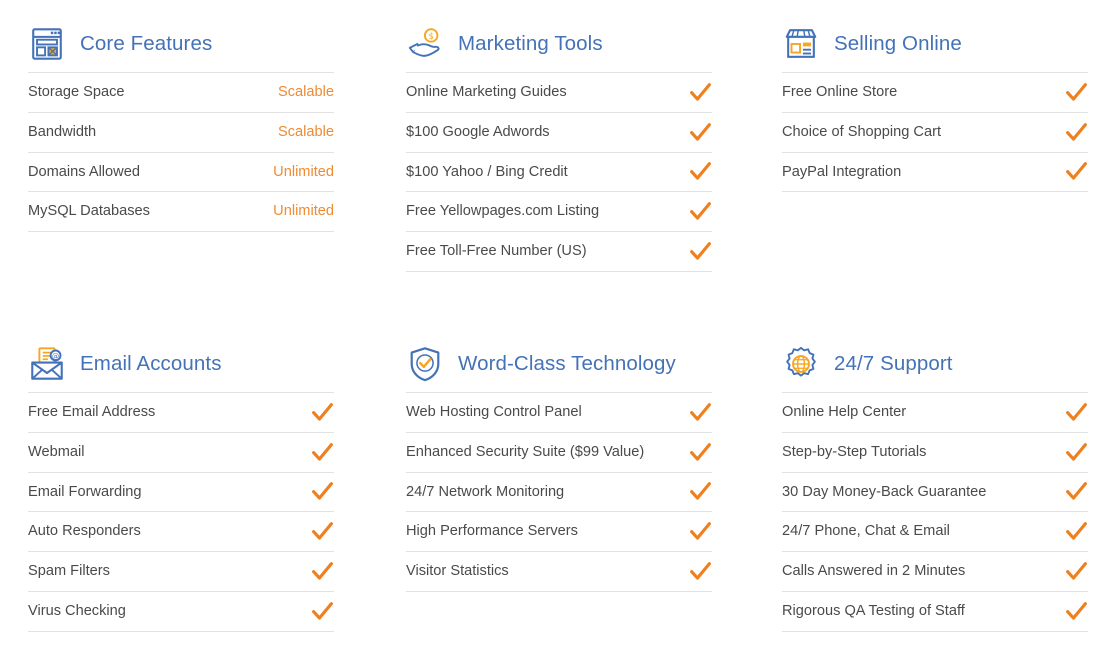 This screenshot has width=1116, height=645. I want to click on feature-row: 30 Day Money-Back Guarantee, so click(935, 493).